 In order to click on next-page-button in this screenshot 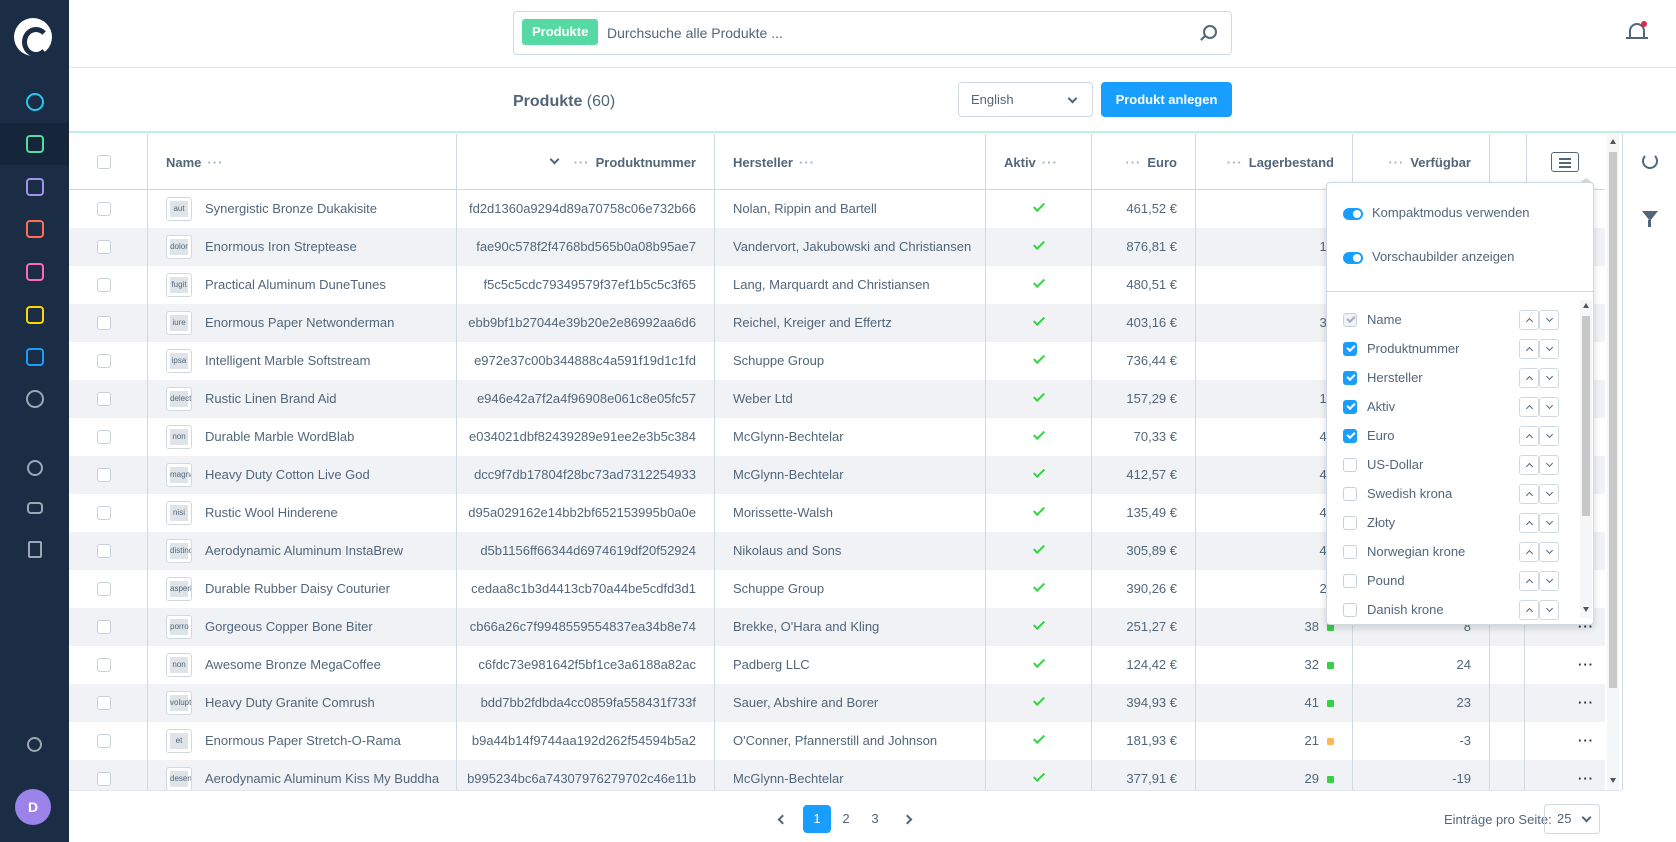, I will do `click(909, 819)`.